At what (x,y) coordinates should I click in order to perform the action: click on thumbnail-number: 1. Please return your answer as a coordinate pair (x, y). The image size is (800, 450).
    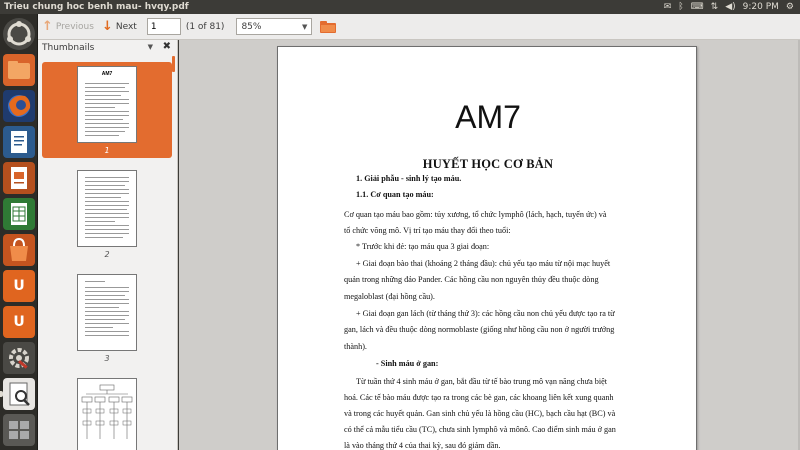
    Looking at the image, I should click on (107, 150).